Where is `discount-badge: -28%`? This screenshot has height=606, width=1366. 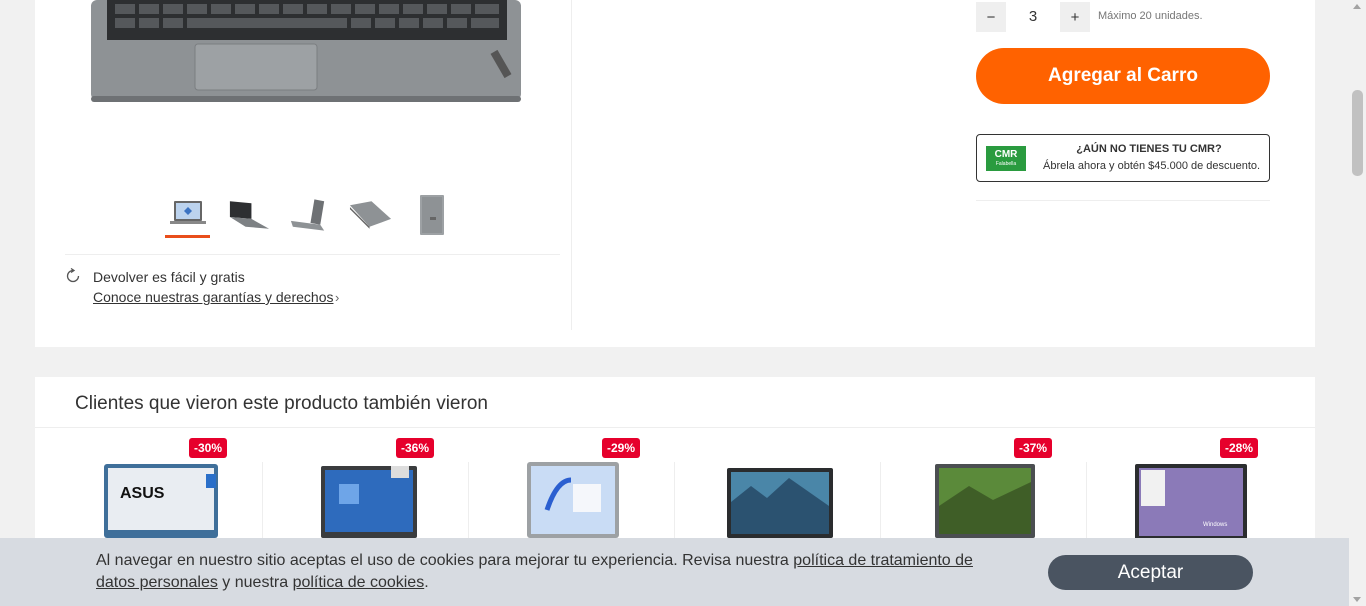
discount-badge: -28% is located at coordinates (1239, 448).